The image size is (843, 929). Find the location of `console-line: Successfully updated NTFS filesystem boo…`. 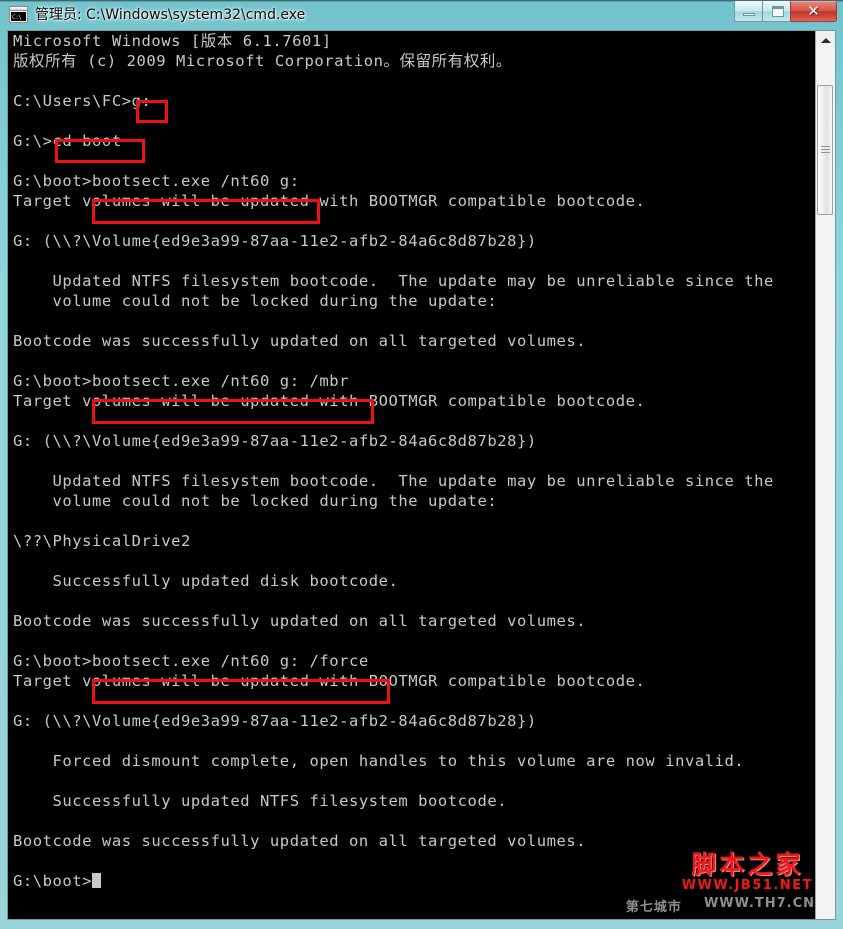

console-line: Successfully updated NTFS filesystem boo… is located at coordinates (260, 801).